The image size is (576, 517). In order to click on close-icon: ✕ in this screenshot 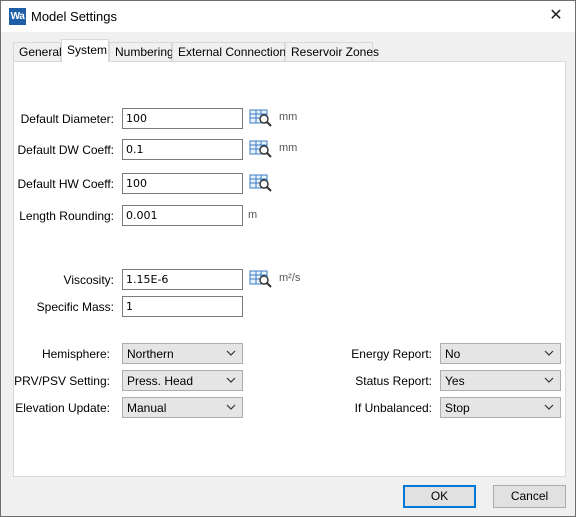, I will do `click(556, 16)`.